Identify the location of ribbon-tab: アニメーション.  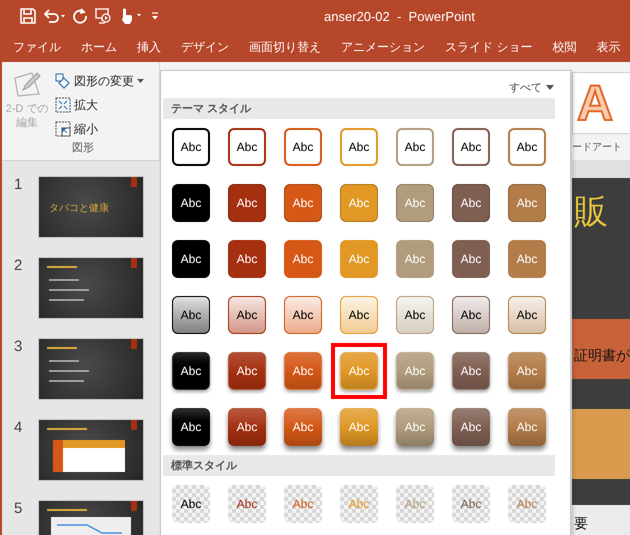
(383, 47).